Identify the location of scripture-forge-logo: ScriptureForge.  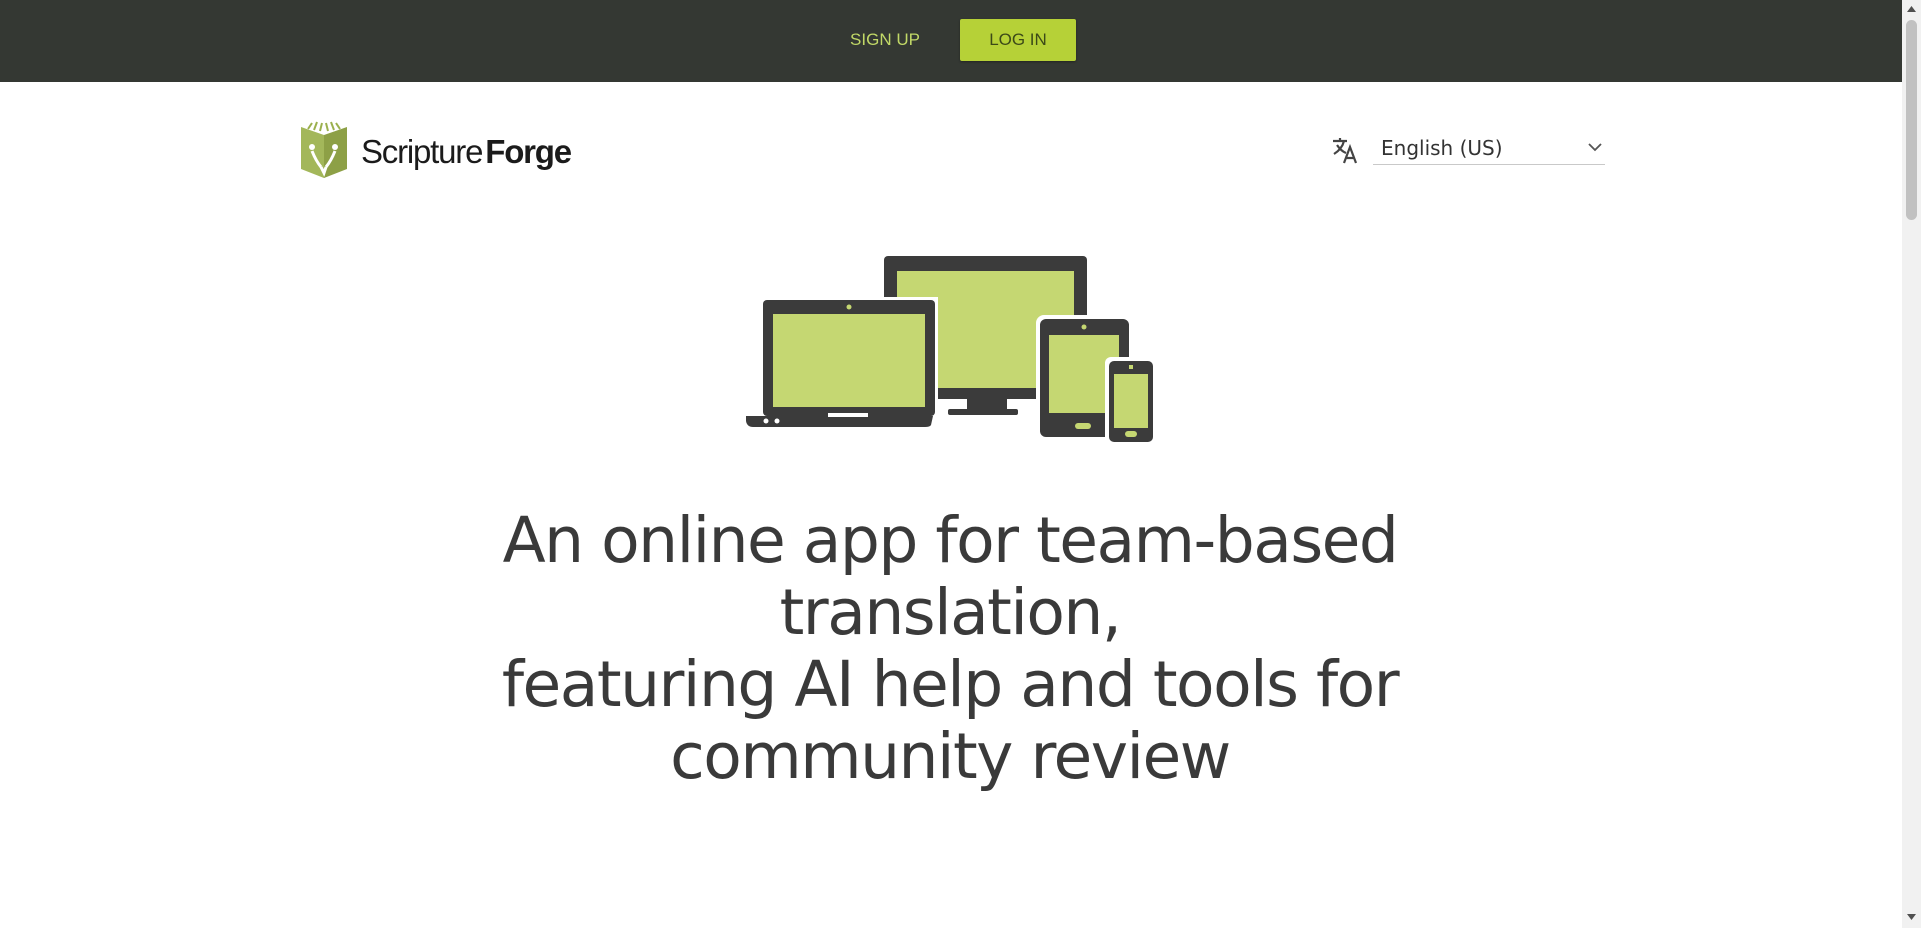
(448, 151).